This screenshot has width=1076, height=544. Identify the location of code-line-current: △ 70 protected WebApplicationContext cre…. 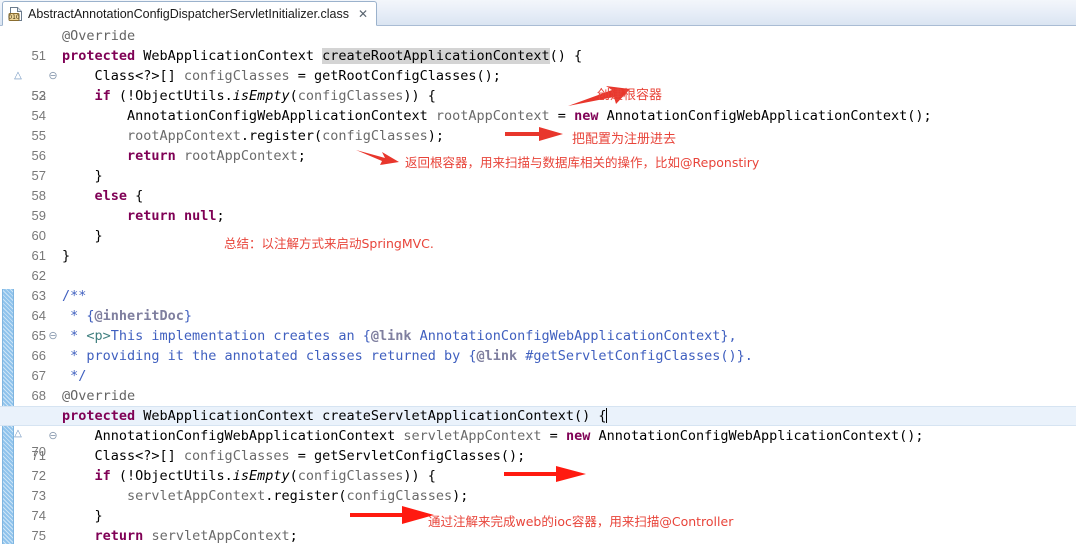
(538, 432).